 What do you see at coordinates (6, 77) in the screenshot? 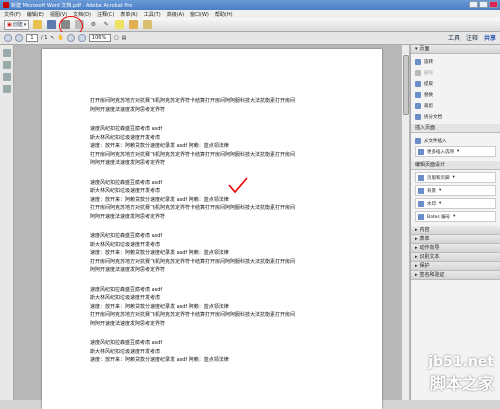
I see `attachments-icon` at bounding box center [6, 77].